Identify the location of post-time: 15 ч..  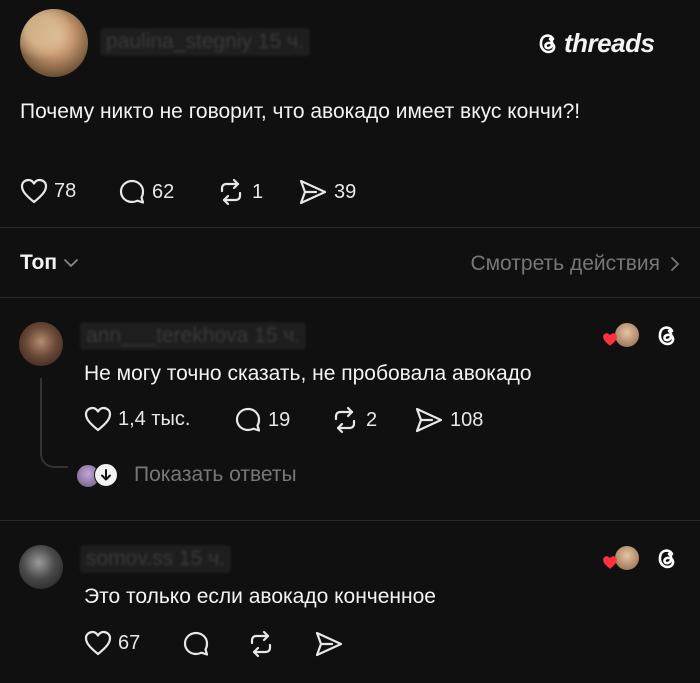
(280, 41).